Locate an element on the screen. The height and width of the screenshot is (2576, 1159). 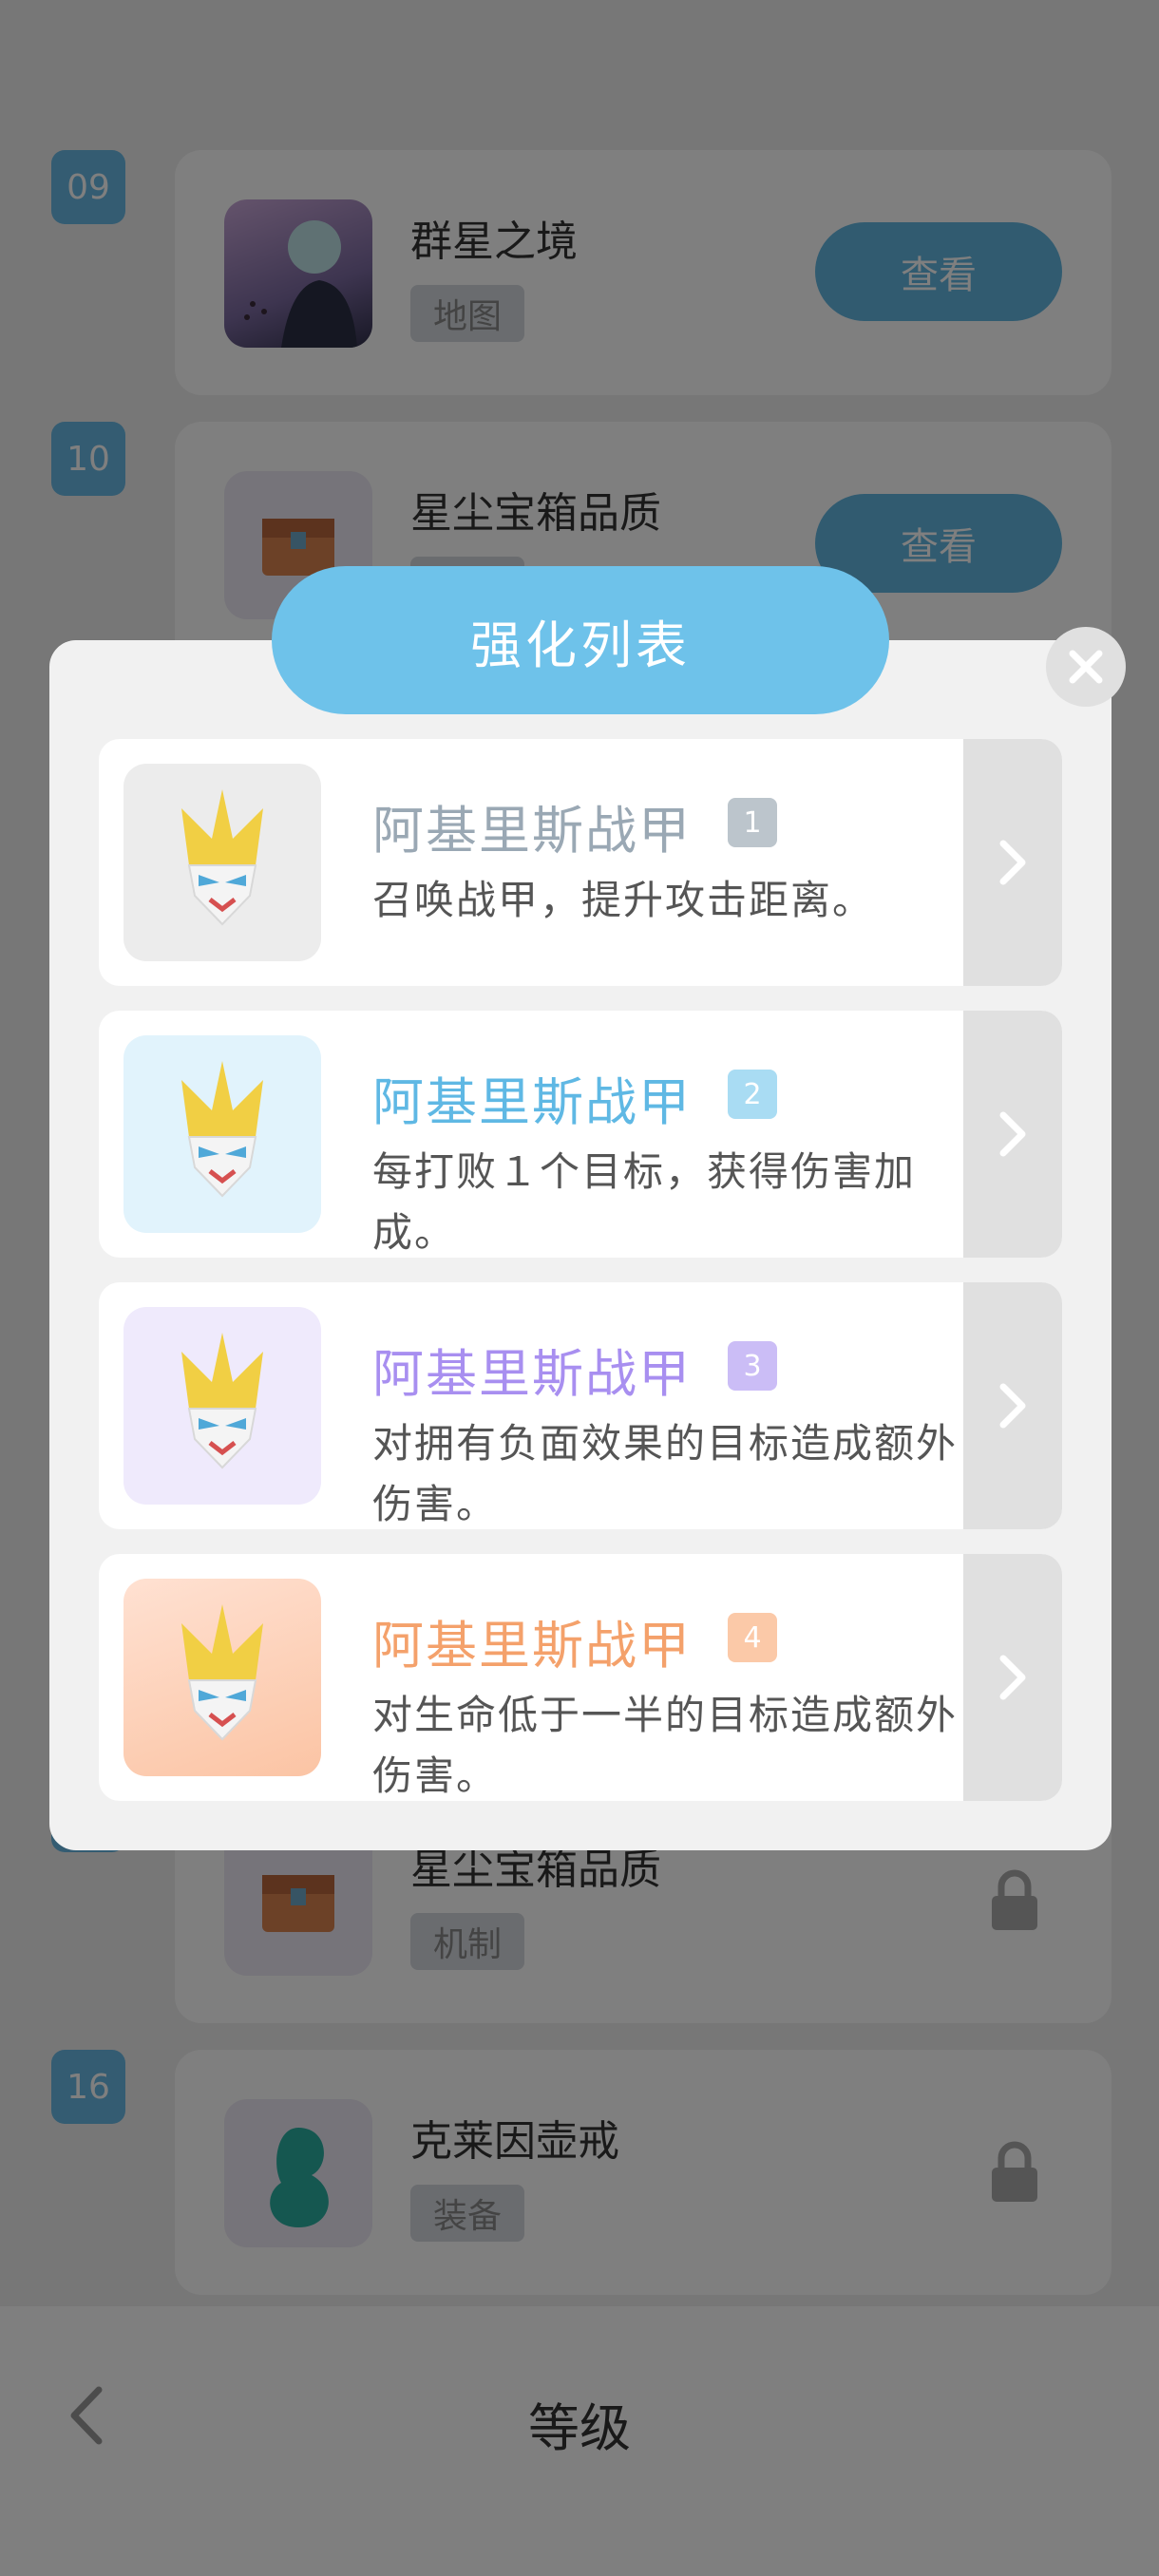
close-icon is located at coordinates (1086, 667).